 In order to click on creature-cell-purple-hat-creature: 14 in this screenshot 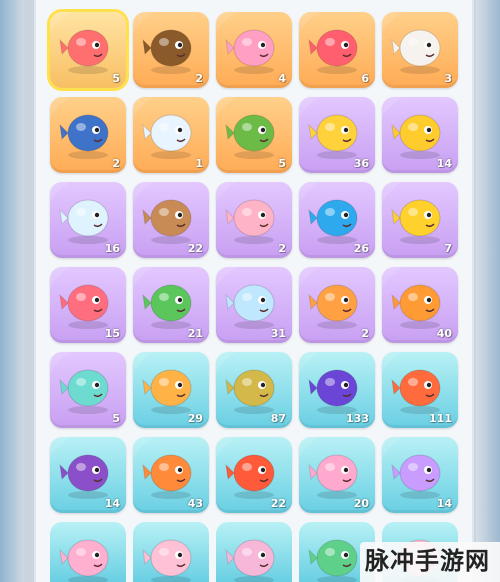, I will do `click(88, 475)`.